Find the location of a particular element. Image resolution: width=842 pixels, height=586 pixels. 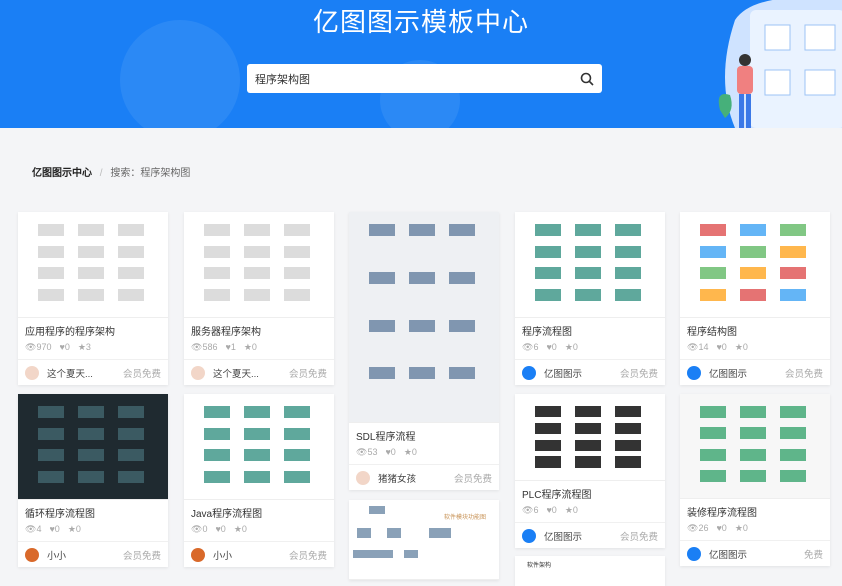

search-input: 程序架构图 is located at coordinates (424, 78).